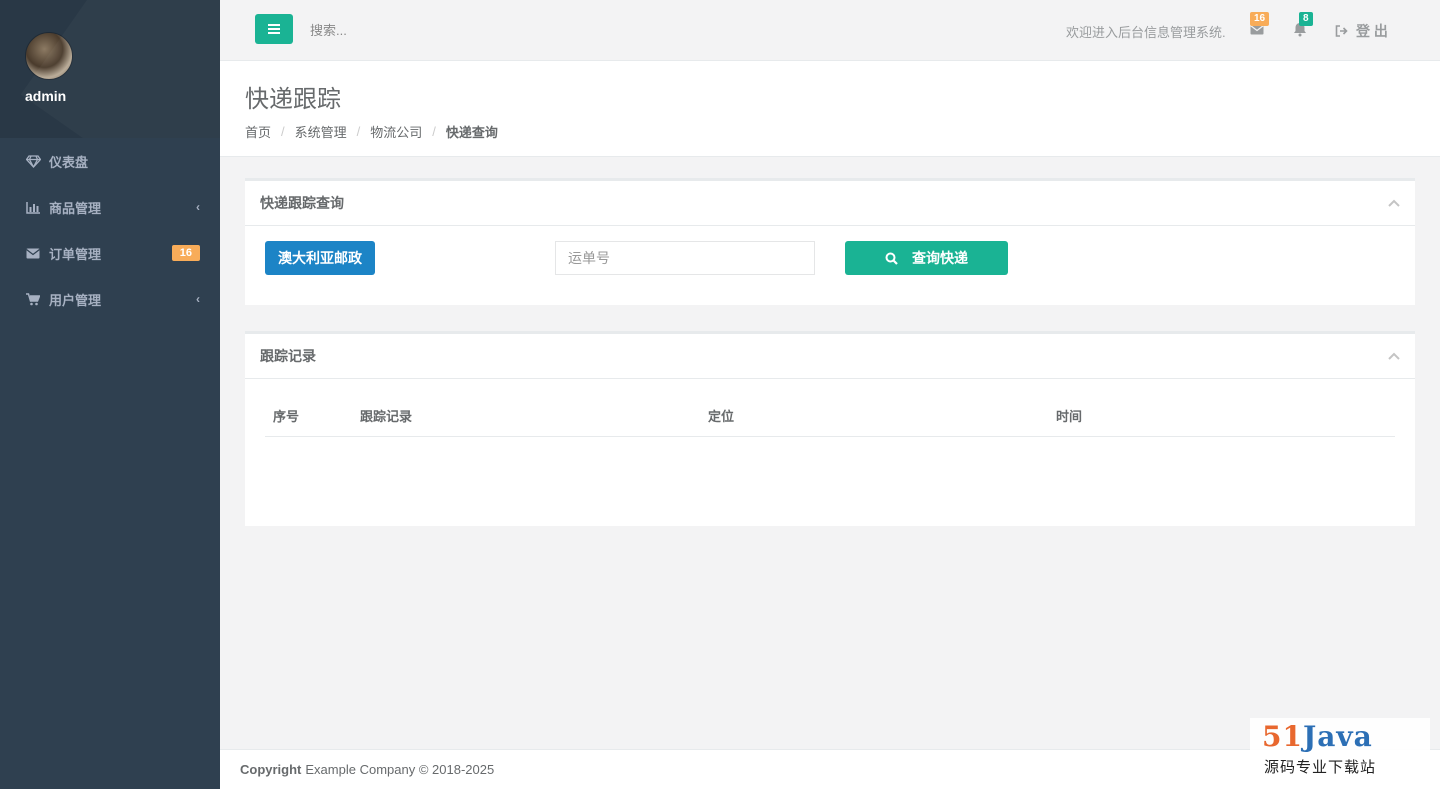 This screenshot has width=1440, height=789. I want to click on column-header-time: 时间, so click(1221, 416).